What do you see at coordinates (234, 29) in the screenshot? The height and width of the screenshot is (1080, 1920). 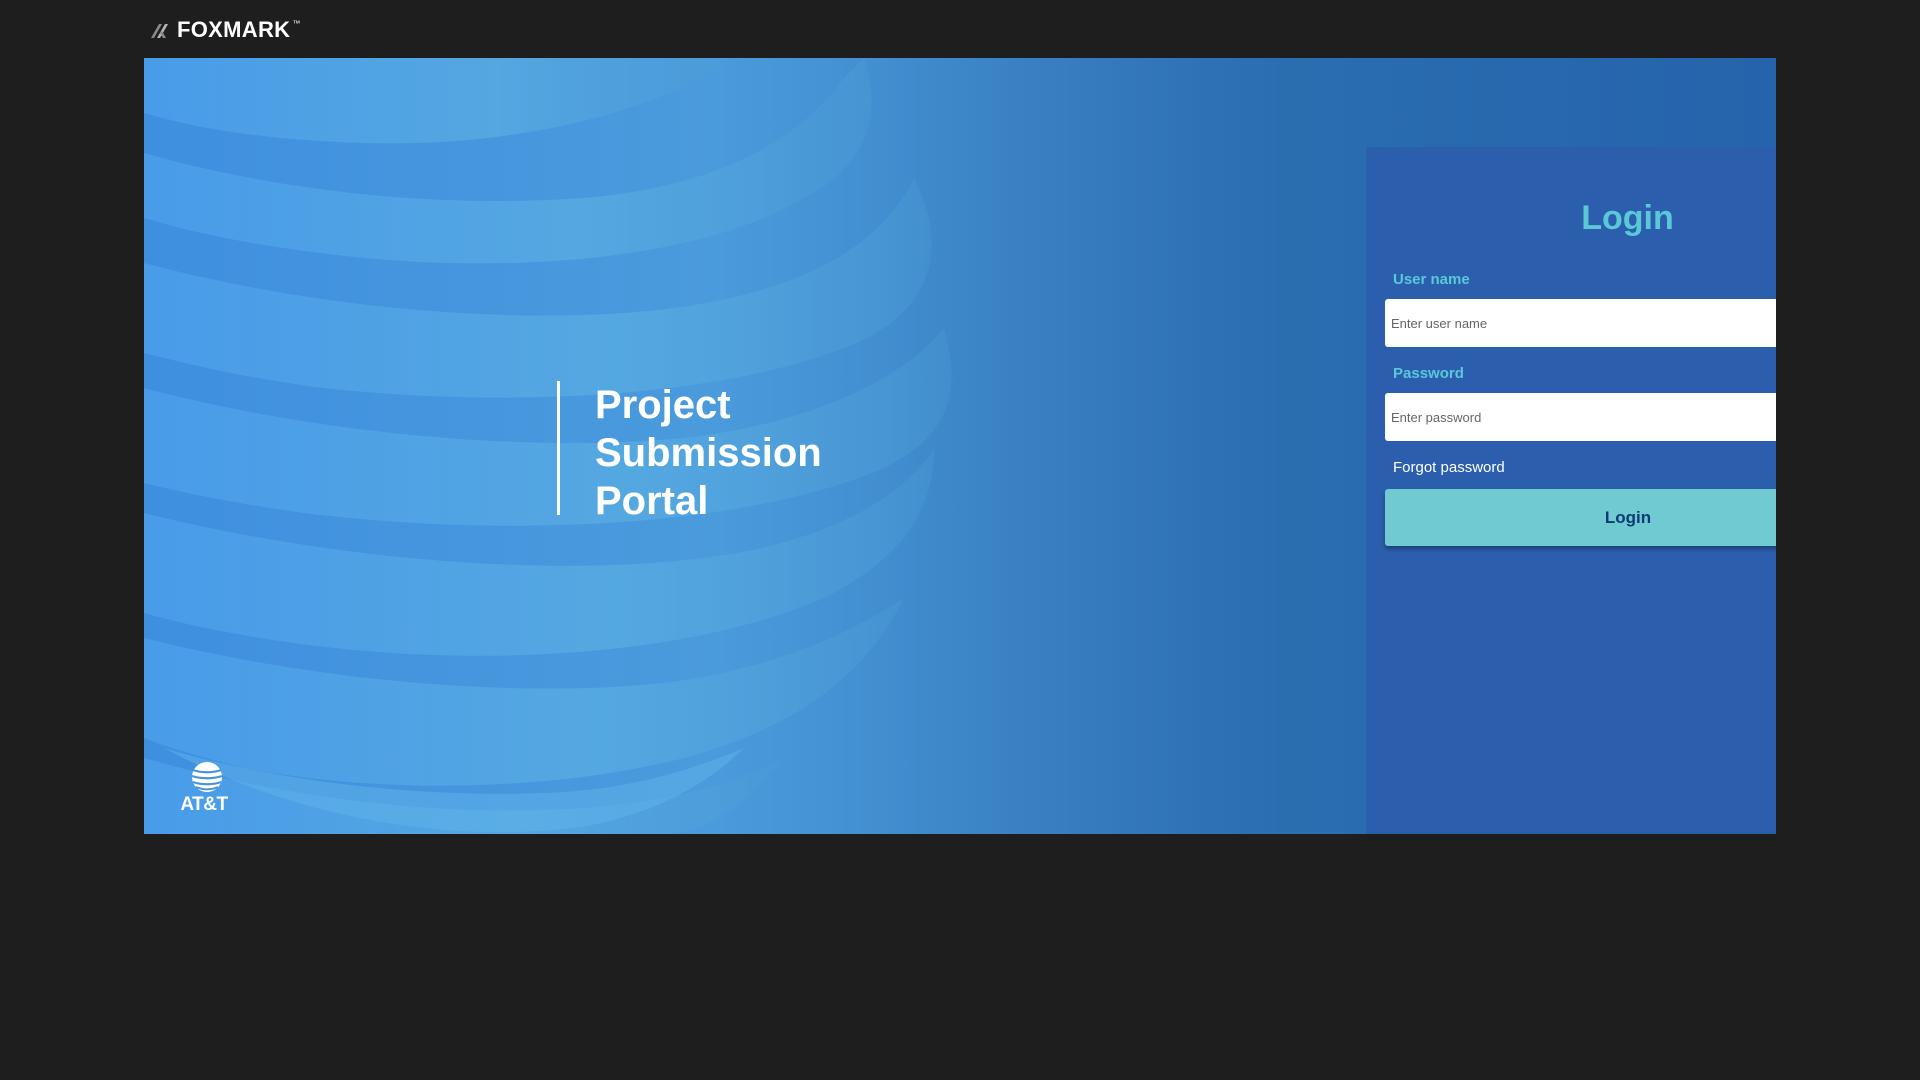 I see `brand-name: FOXMARK` at bounding box center [234, 29].